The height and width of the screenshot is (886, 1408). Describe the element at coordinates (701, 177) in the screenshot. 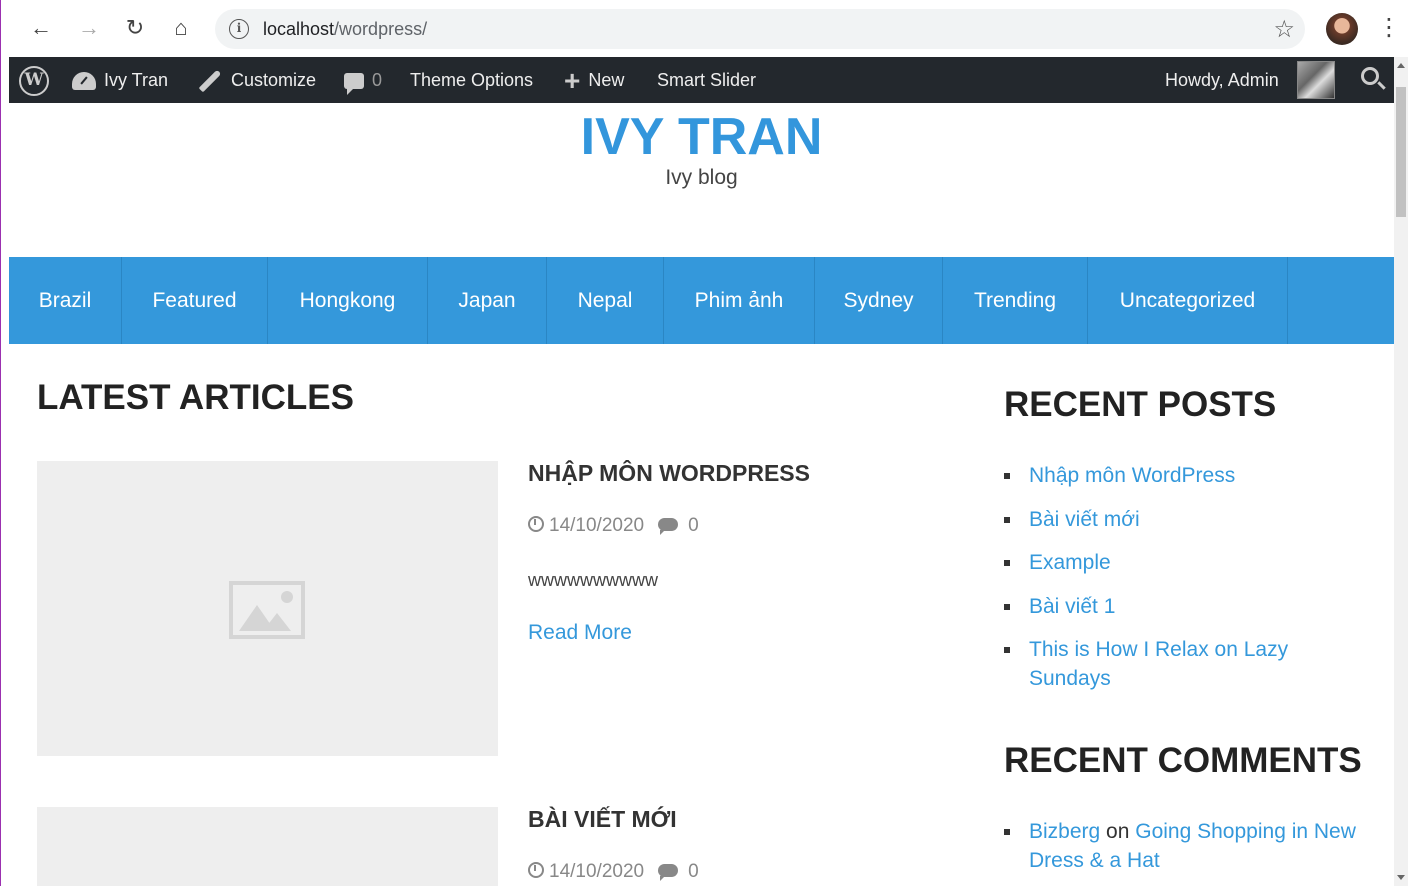

I see `site-description: Ivy blog` at that location.